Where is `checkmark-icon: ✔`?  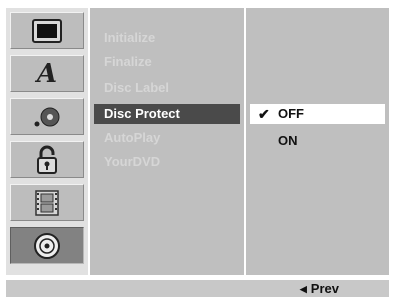
checkmark-icon: ✔ is located at coordinates (264, 114).